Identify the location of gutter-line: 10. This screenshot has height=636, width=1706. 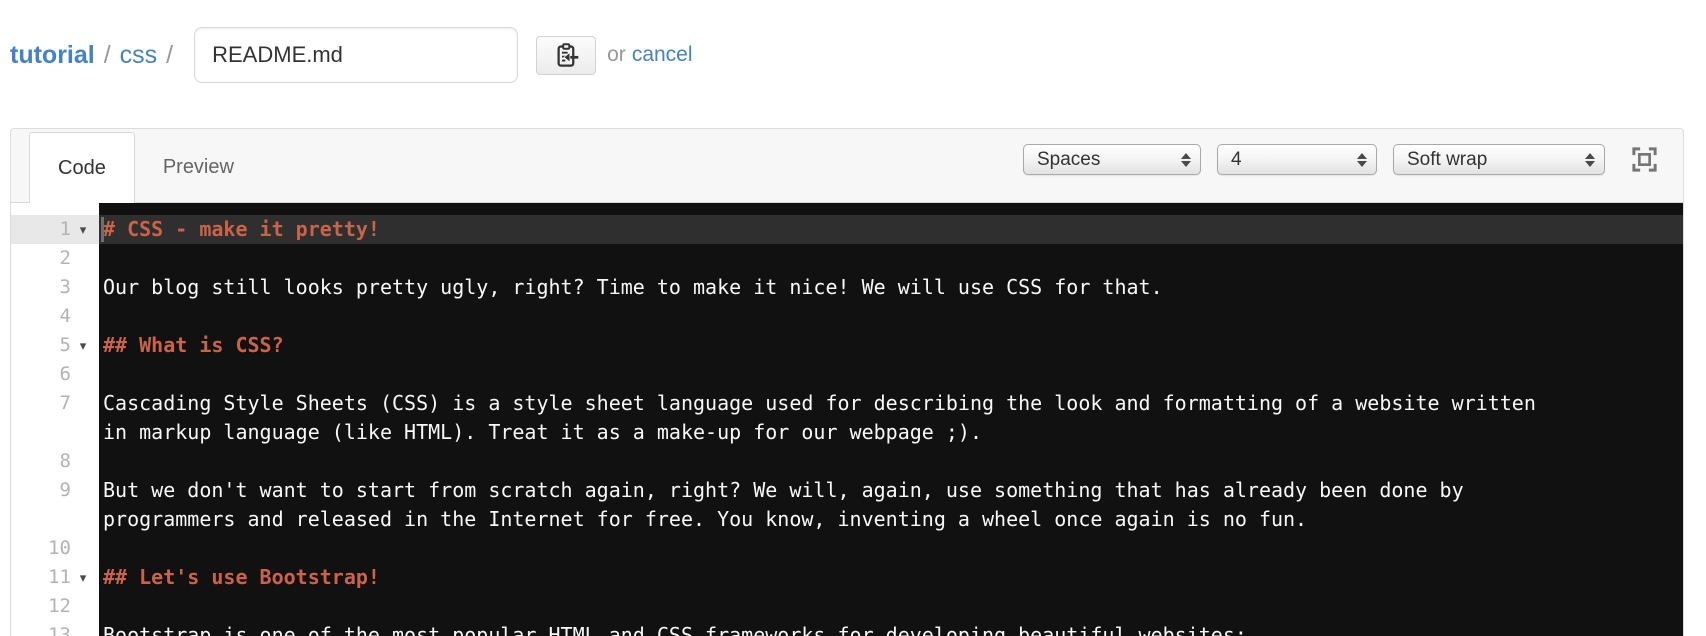
(55, 548).